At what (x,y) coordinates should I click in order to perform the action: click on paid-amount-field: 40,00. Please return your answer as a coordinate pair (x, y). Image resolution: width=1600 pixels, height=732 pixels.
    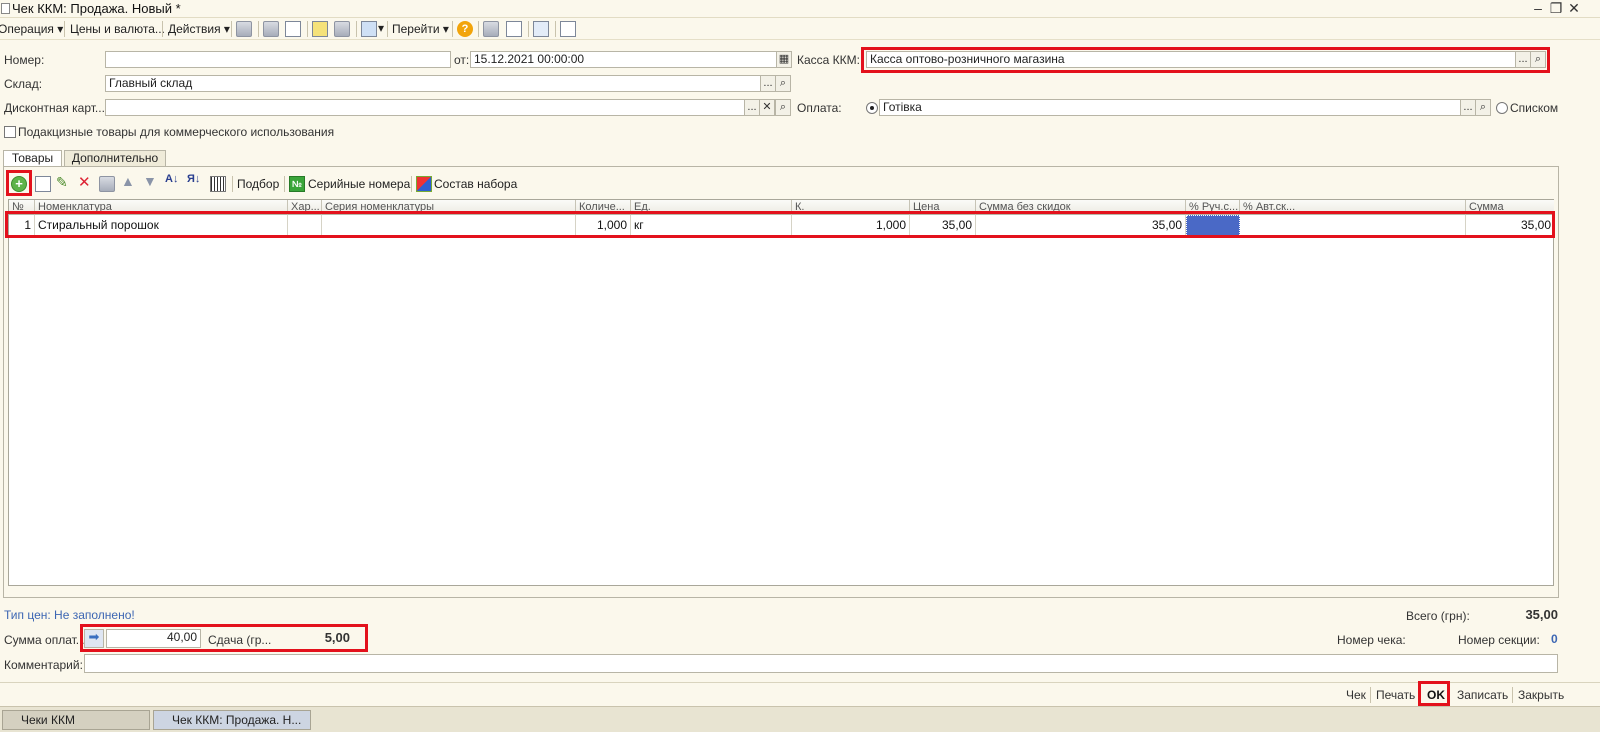
    Looking at the image, I should click on (153, 638).